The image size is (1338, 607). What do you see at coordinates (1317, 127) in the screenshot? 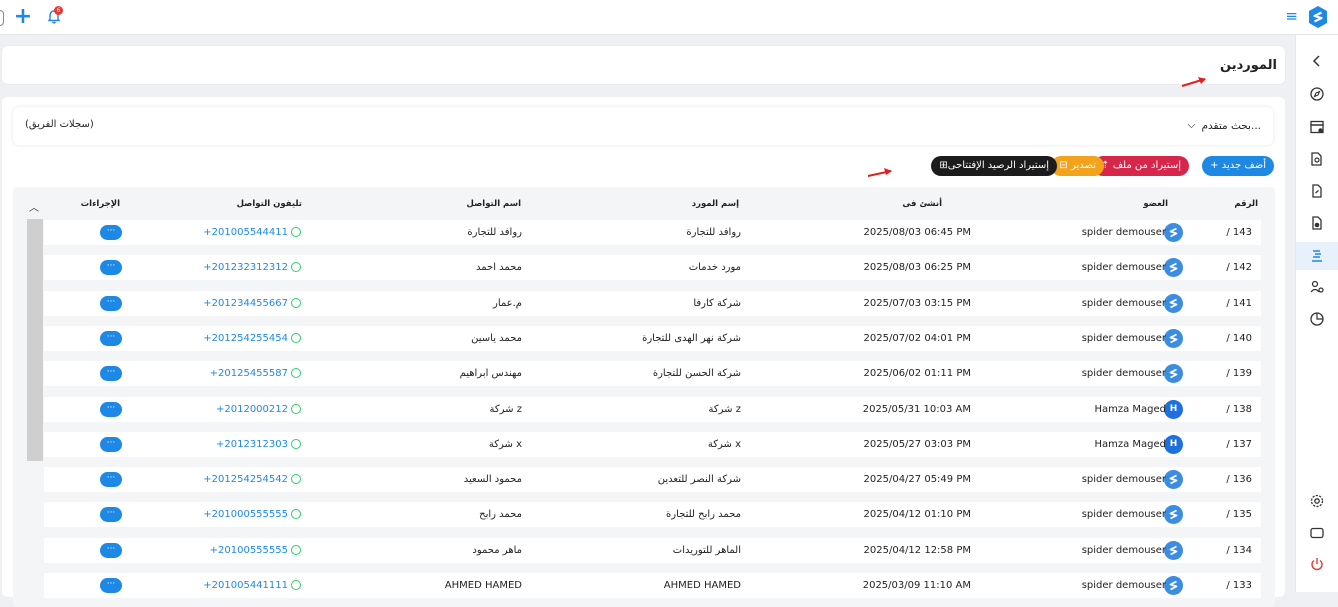
I see `storage-icon` at bounding box center [1317, 127].